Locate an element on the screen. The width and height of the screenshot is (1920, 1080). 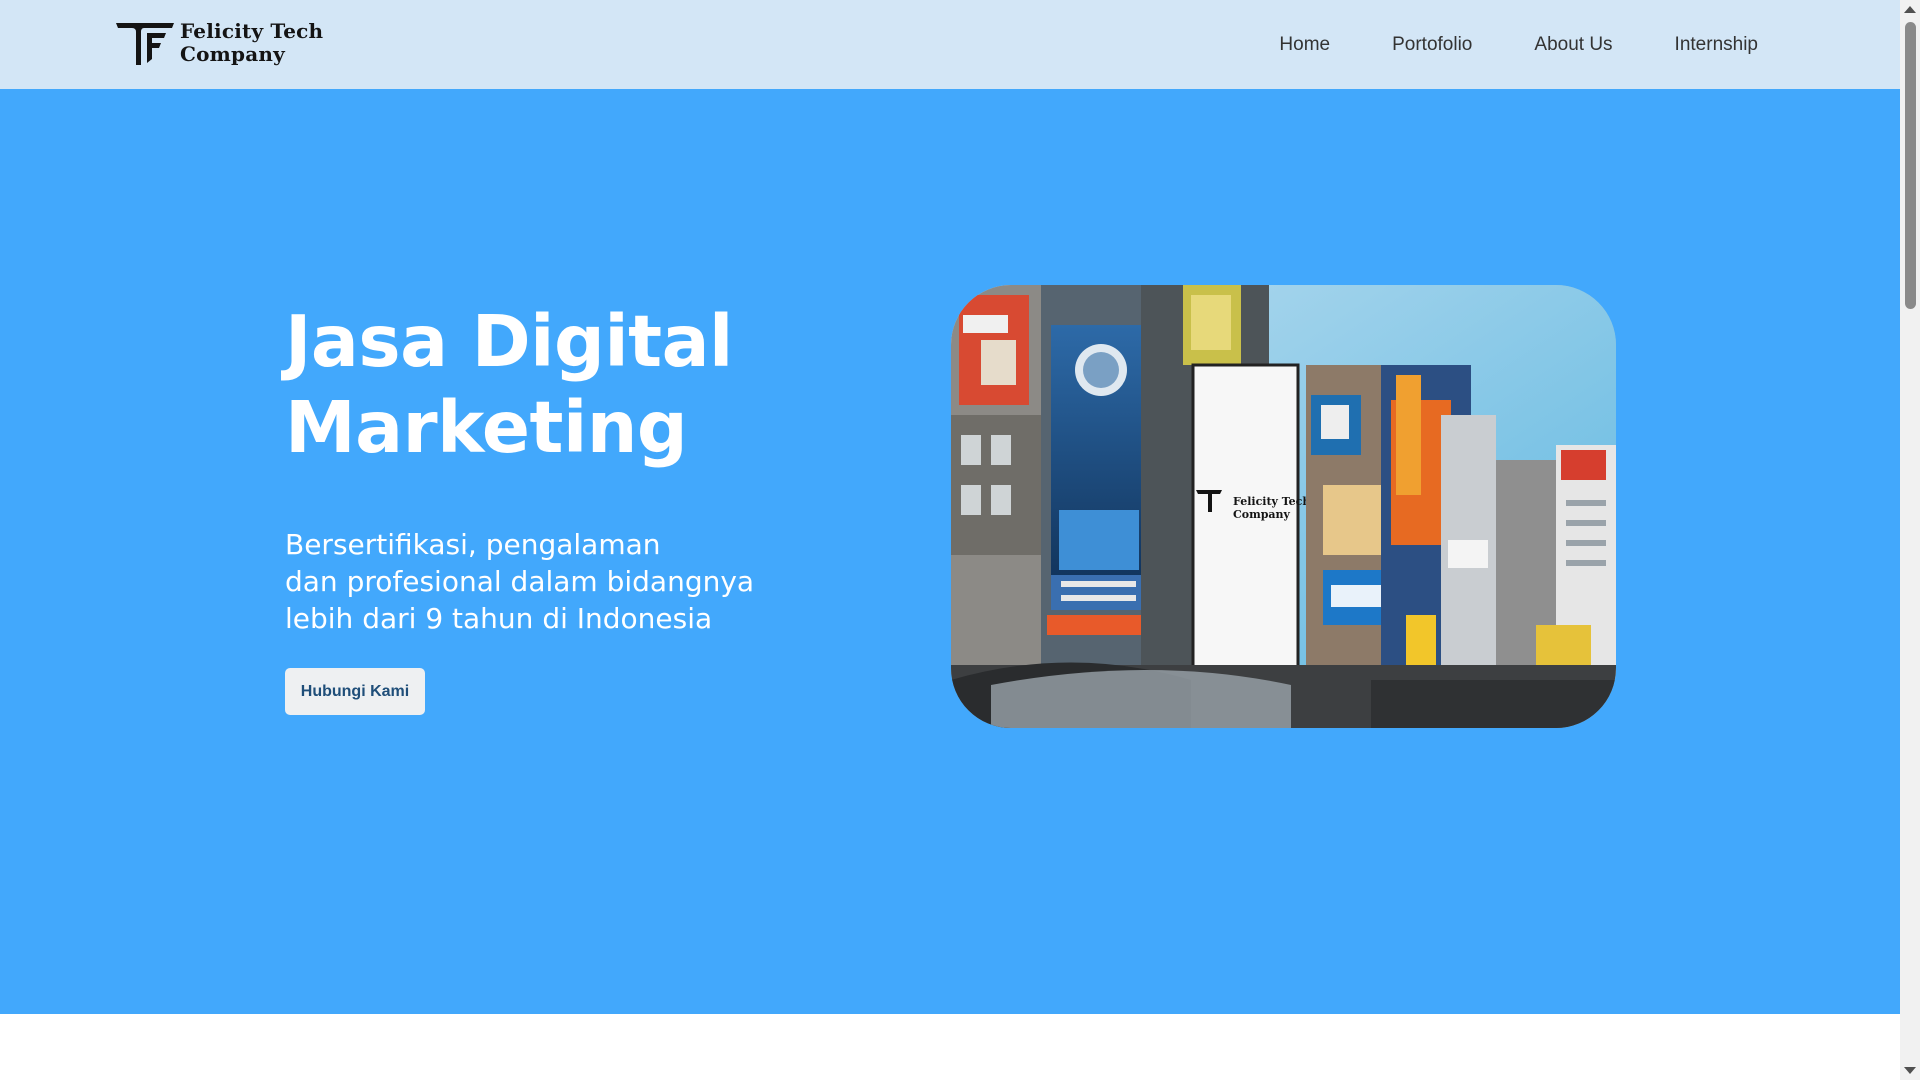
contact-us-button: Hubungi Kami is located at coordinates (355, 691).